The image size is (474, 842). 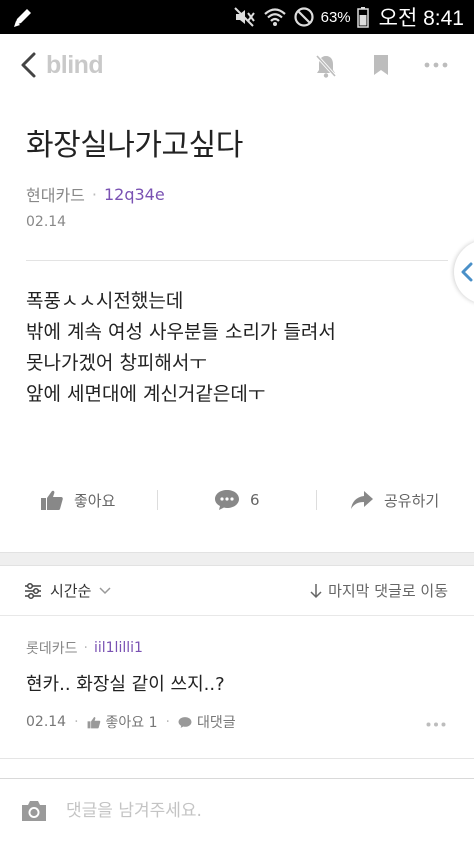 What do you see at coordinates (95, 500) in the screenshot?
I see `like-label: 좋아요` at bounding box center [95, 500].